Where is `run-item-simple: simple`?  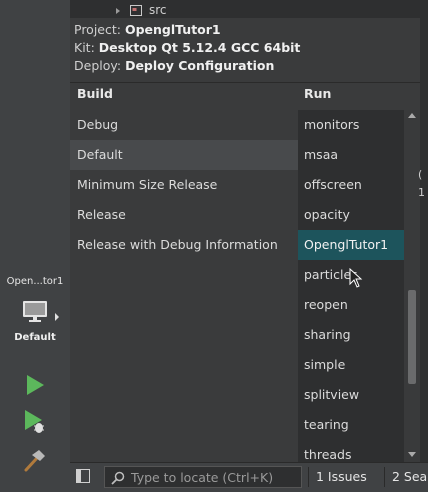 run-item-simple: simple is located at coordinates (351, 365).